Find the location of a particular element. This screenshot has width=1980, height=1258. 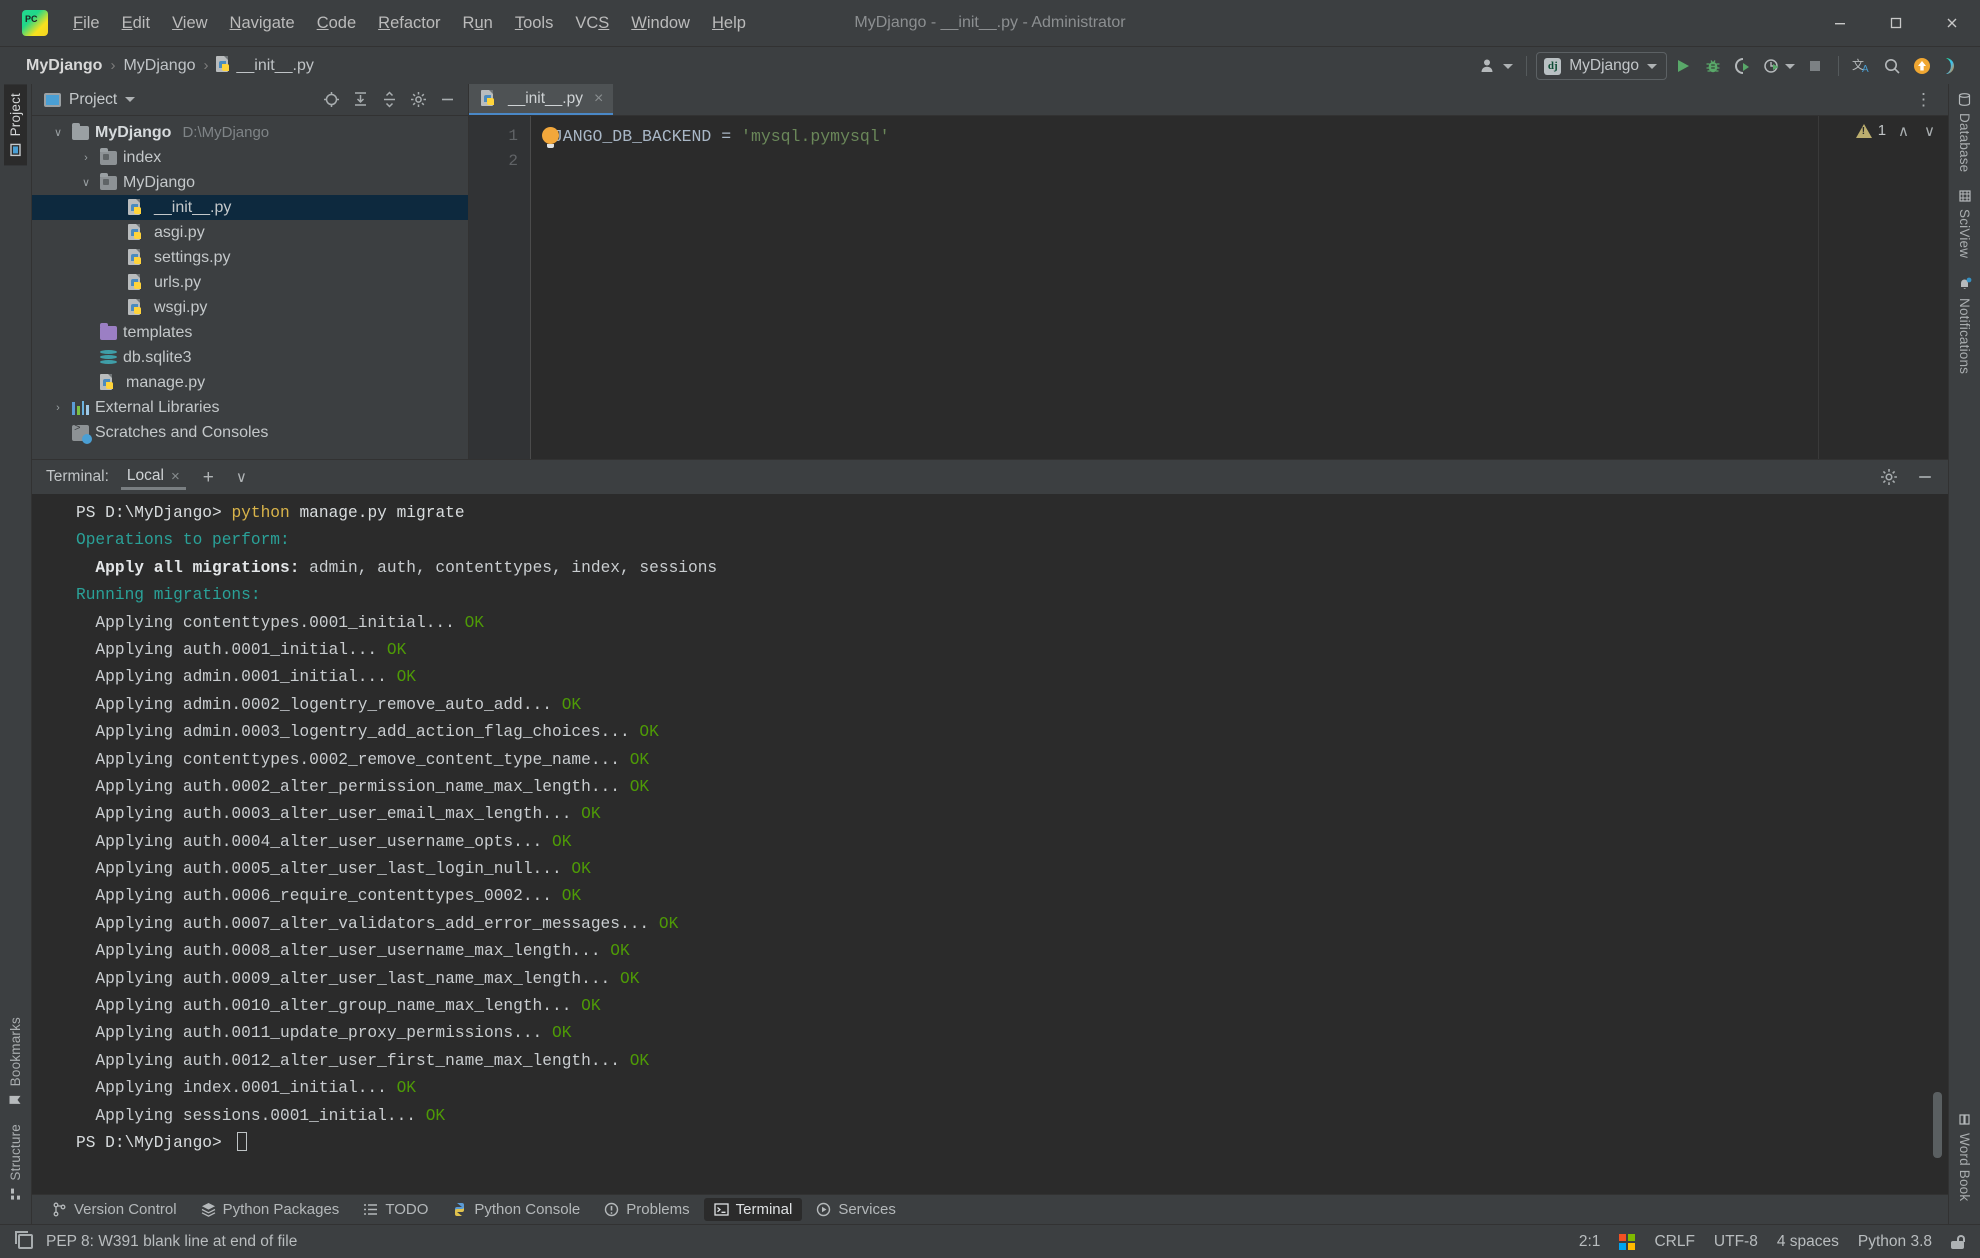

breadcrumb-item: __init__.py is located at coordinates (264, 65).